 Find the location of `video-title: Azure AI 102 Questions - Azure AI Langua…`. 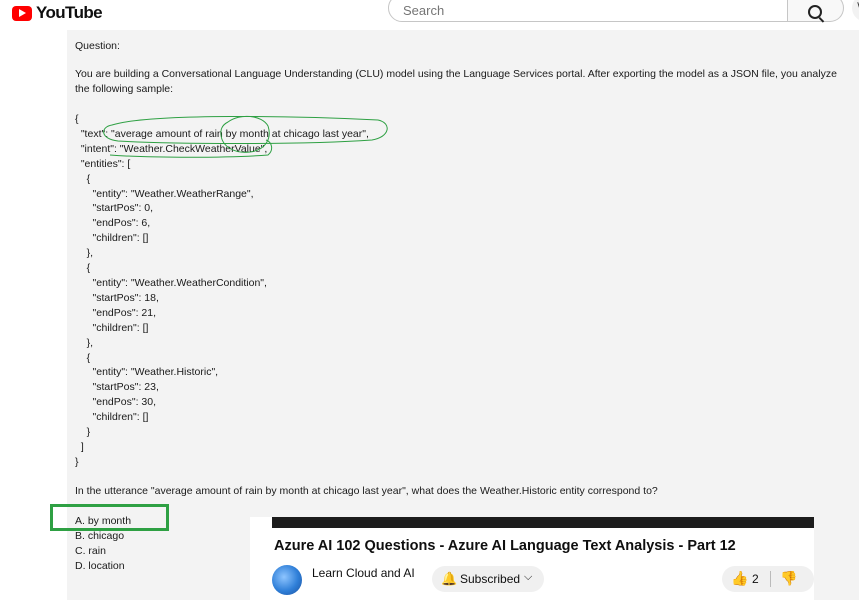

video-title: Azure AI 102 Questions - Azure AI Langua… is located at coordinates (505, 546).